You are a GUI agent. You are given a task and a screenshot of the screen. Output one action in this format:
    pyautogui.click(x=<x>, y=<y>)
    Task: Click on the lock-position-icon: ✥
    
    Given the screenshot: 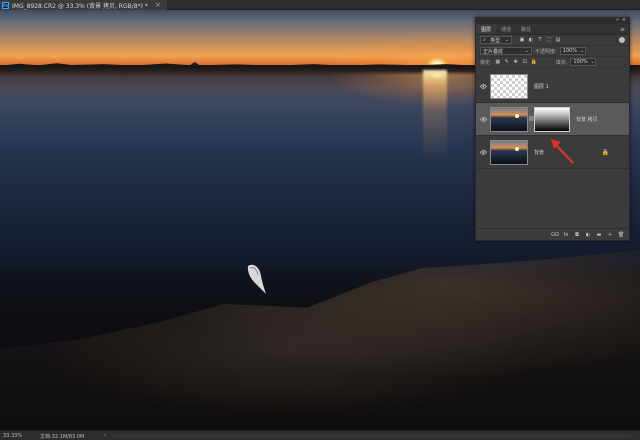 What is the action you would take?
    pyautogui.click(x=516, y=62)
    